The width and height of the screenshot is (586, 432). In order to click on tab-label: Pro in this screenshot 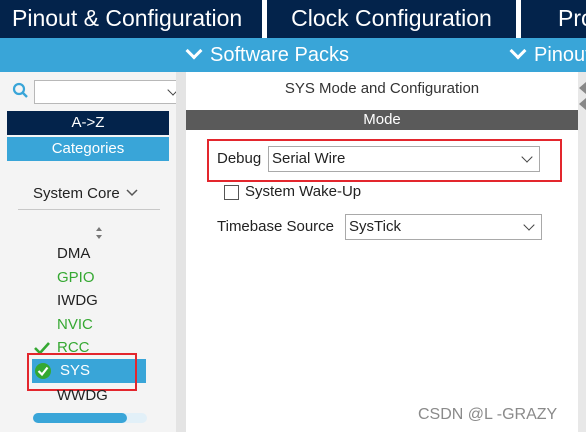, I will do `click(572, 18)`.